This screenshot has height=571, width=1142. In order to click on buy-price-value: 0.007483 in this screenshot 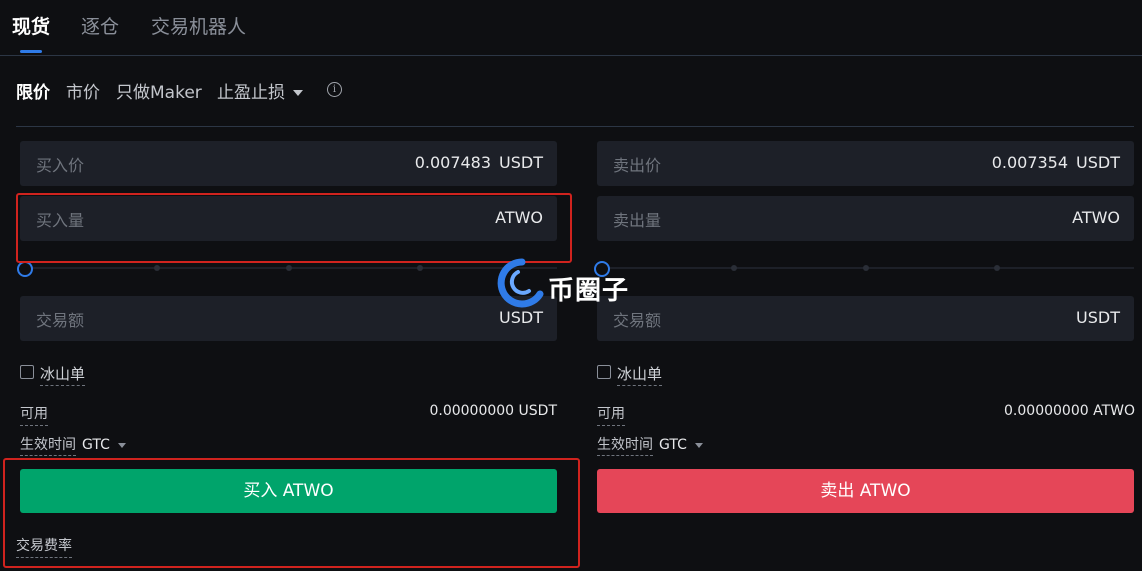, I will do `click(453, 162)`.